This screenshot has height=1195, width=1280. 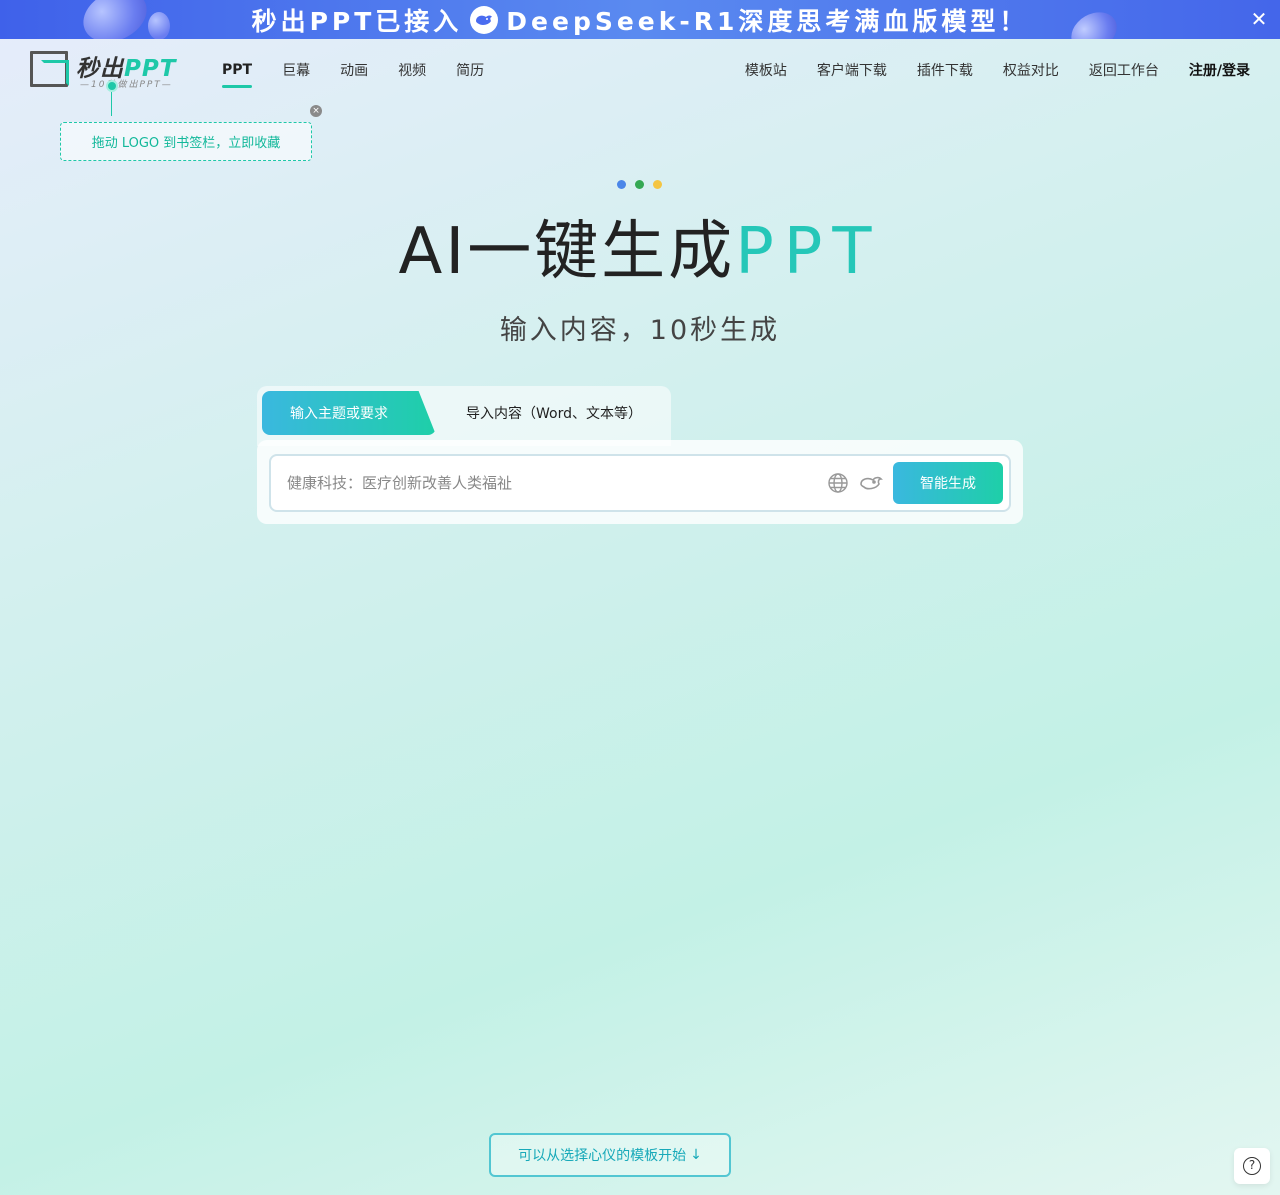 I want to click on nav-item-client-download: 客户端下载, so click(x=852, y=70).